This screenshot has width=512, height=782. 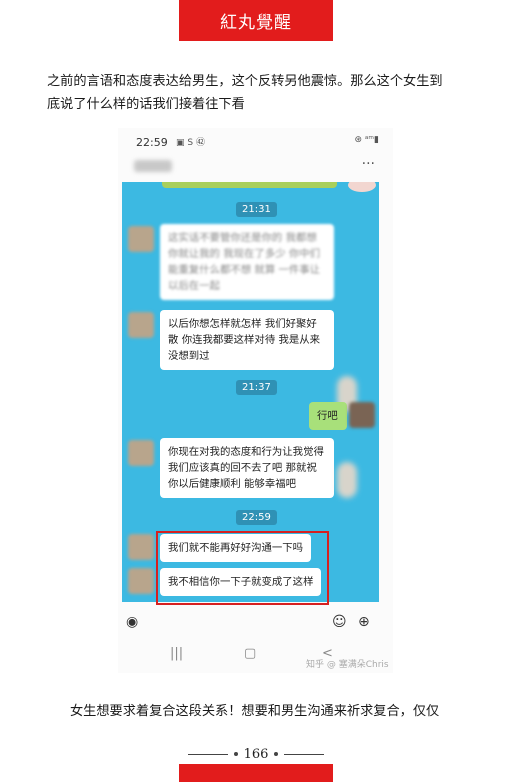 I want to click on timestamp-1: 21:31, so click(x=256, y=209).